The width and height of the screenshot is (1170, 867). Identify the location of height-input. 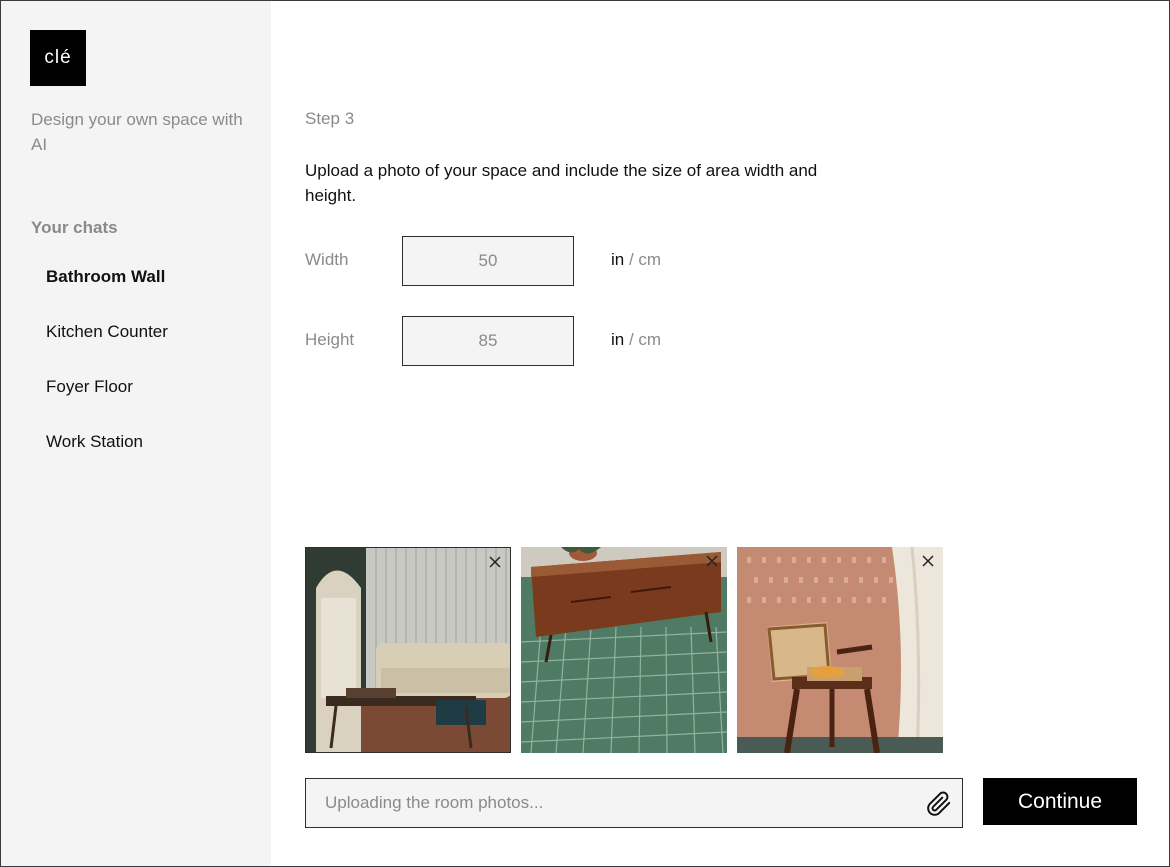
(488, 341).